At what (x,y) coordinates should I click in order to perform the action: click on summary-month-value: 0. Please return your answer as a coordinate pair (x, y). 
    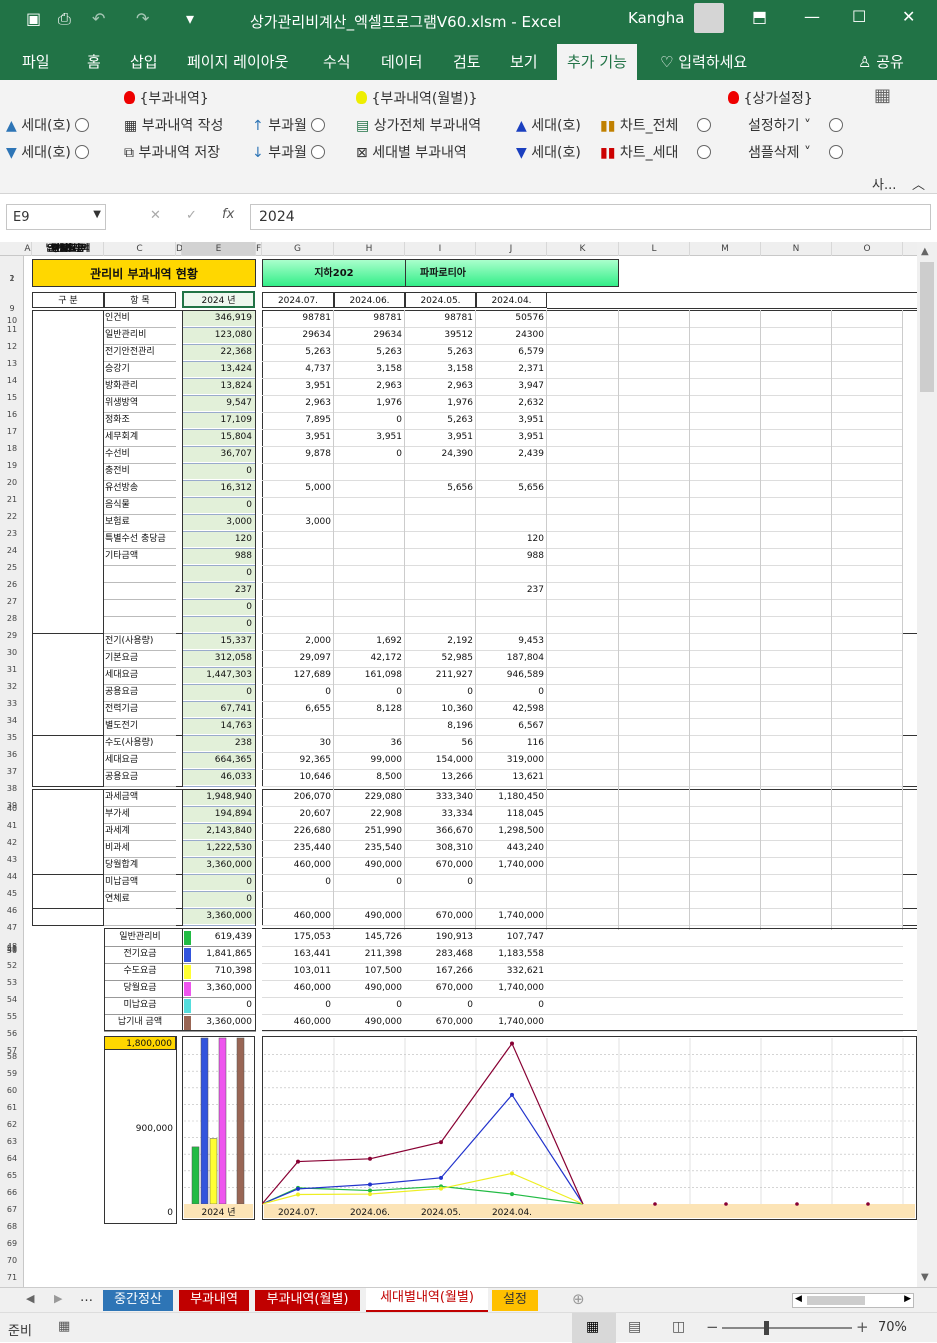
    Looking at the image, I should click on (440, 1005).